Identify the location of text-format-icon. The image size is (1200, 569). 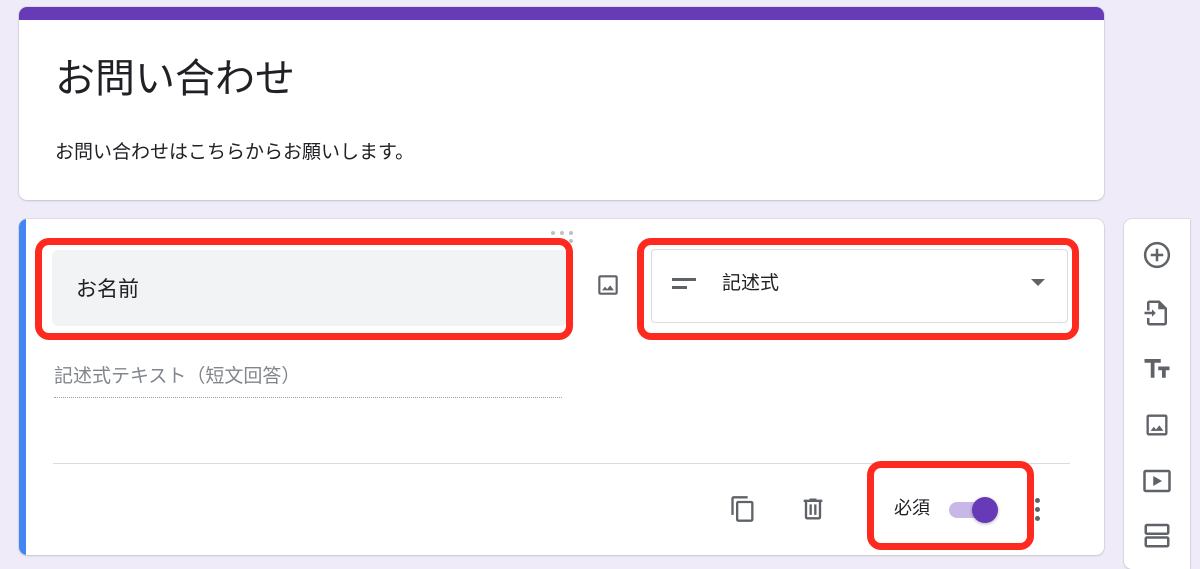
(1157, 368).